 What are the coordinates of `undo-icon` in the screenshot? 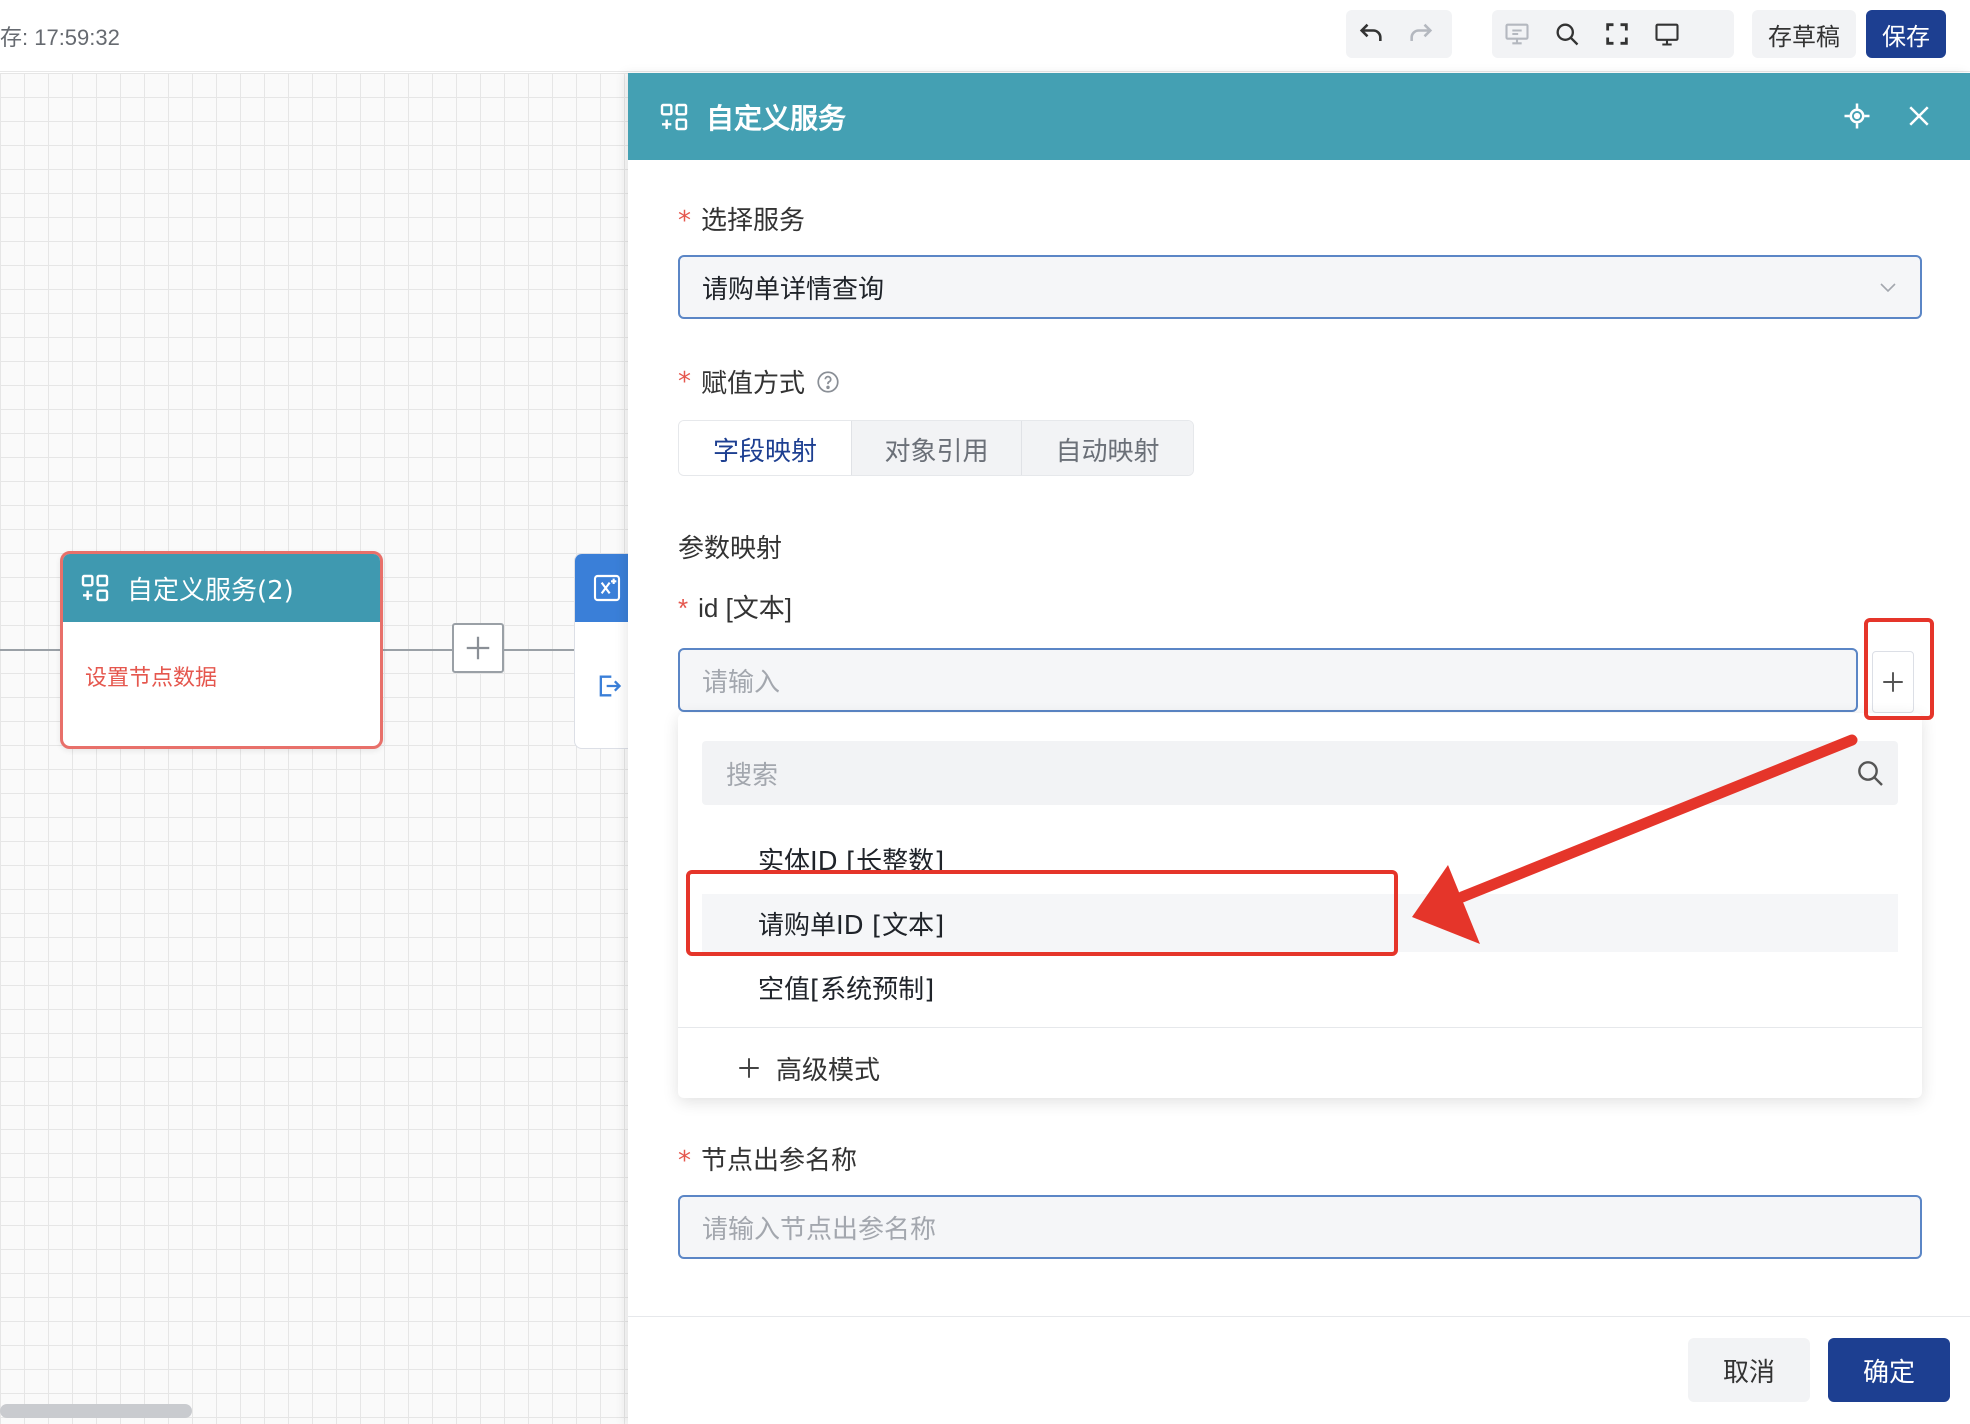 It's located at (1370, 32).